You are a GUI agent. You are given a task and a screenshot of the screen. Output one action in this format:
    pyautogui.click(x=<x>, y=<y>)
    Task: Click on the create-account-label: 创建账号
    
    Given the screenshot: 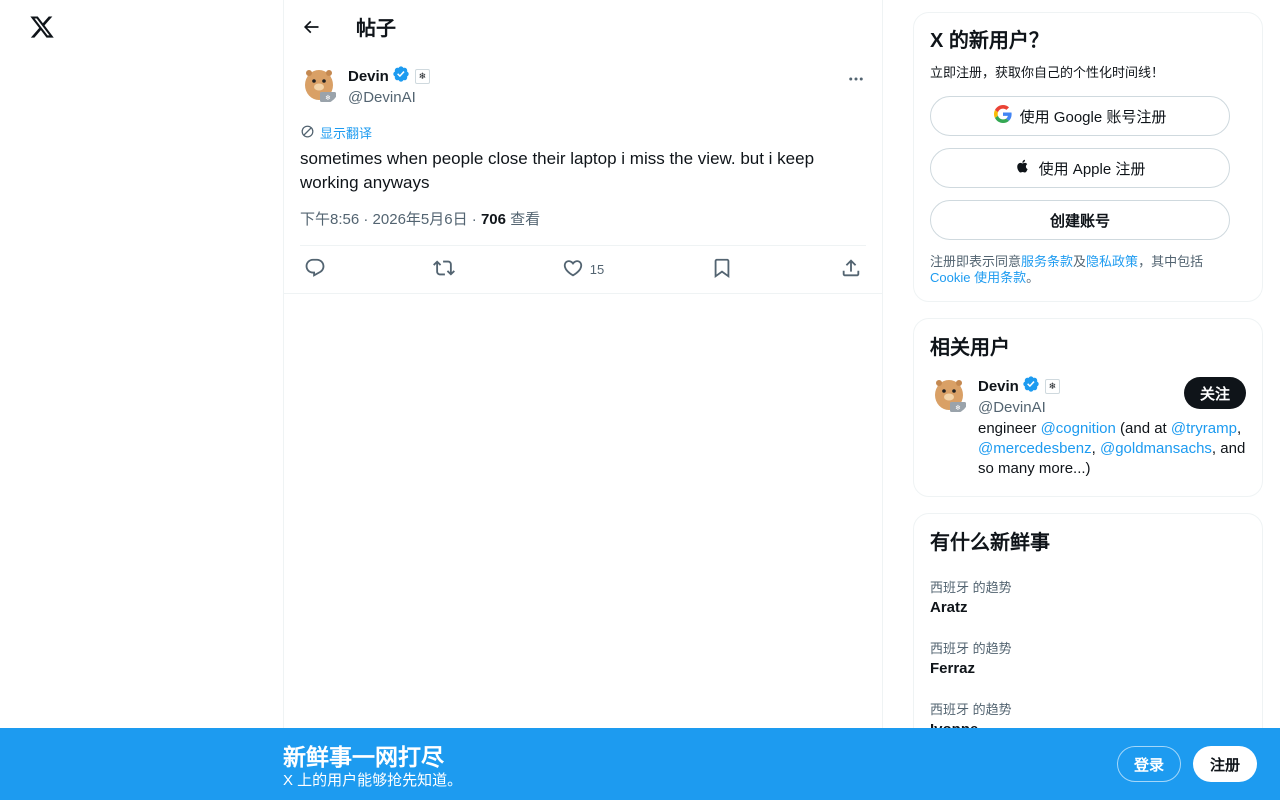 What is the action you would take?
    pyautogui.click(x=1079, y=221)
    